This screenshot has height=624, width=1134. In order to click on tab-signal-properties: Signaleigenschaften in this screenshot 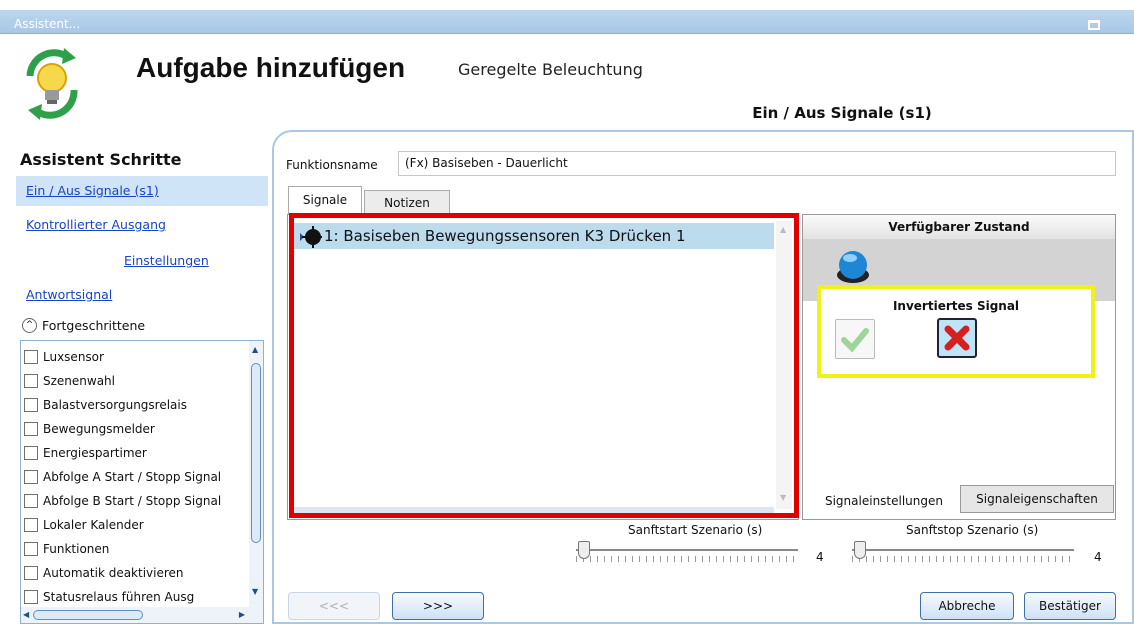, I will do `click(1037, 499)`.